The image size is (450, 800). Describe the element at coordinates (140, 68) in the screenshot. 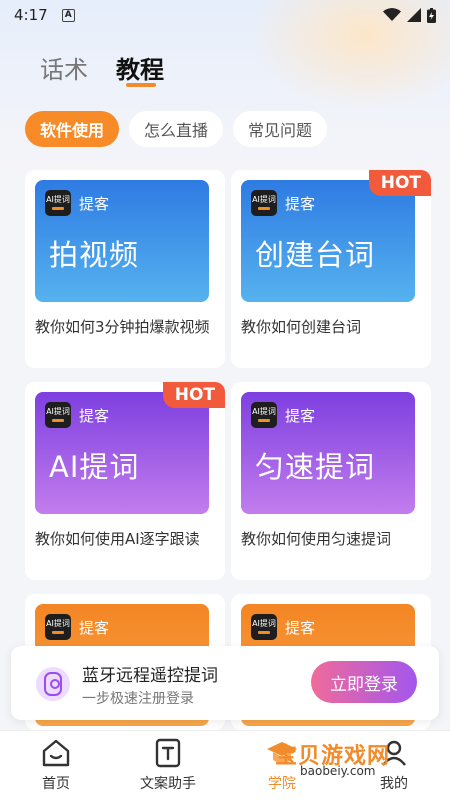

I see `tab-tutorials: 教程` at that location.